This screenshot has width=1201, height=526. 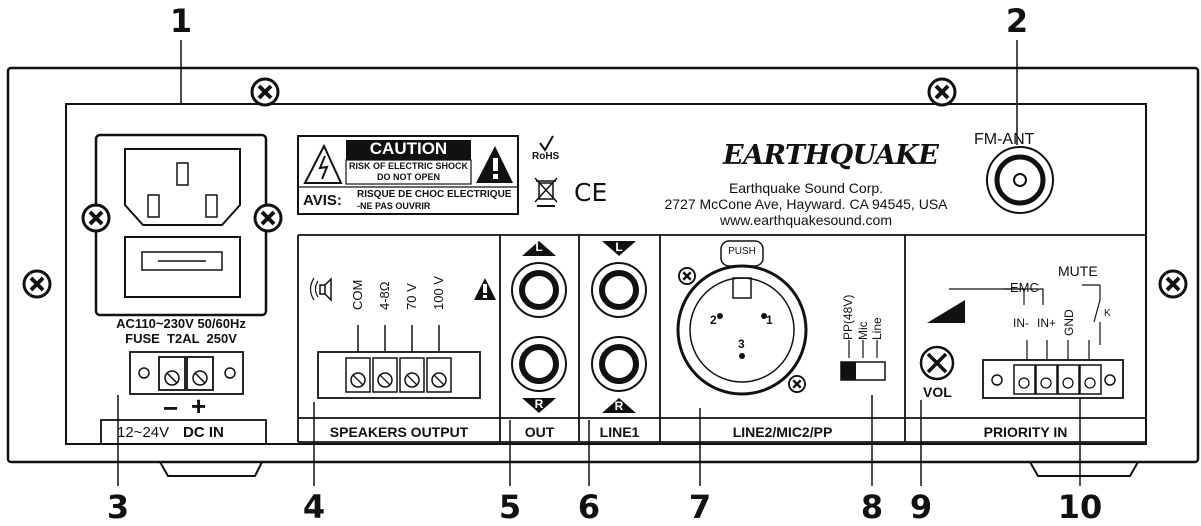 I want to click on out-l: L, so click(x=539, y=247).